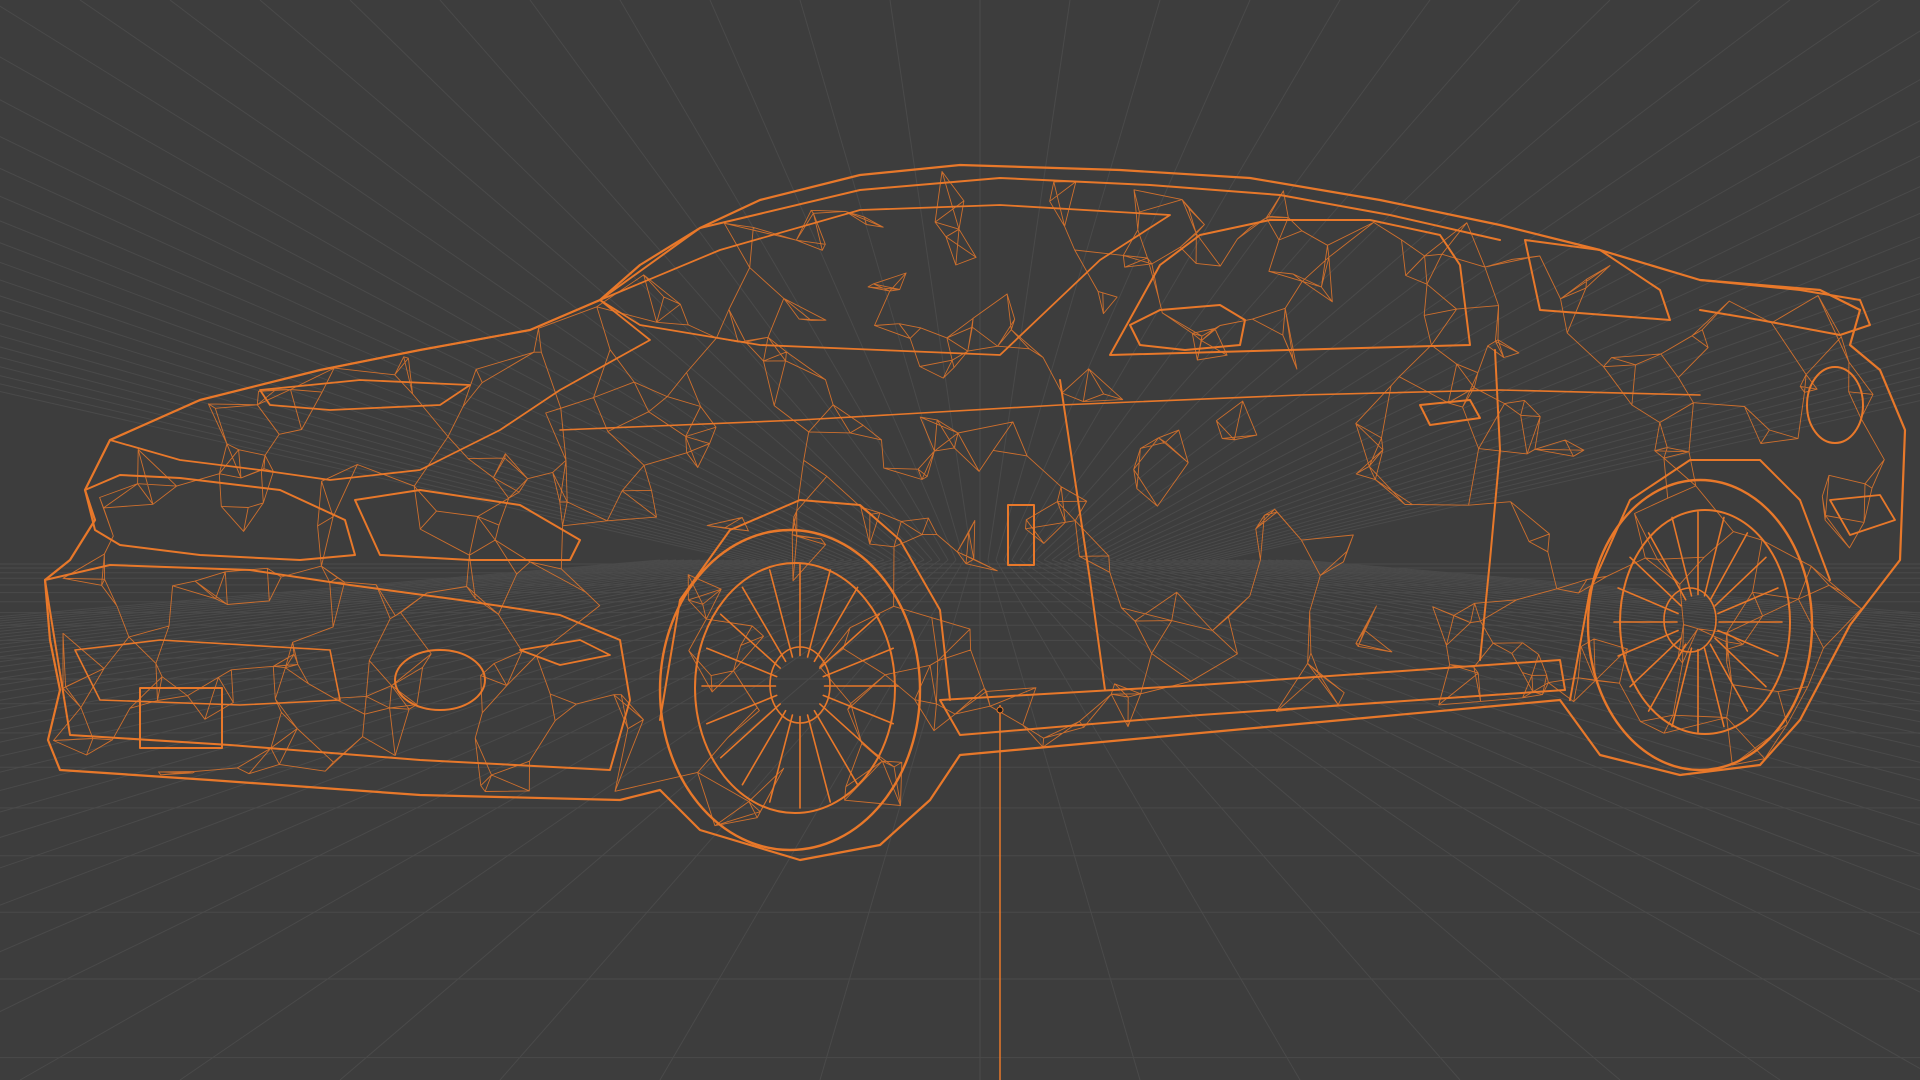 The image size is (1920, 1080). Describe the element at coordinates (1000, 710) in the screenshot. I see `object-origin-point` at that location.